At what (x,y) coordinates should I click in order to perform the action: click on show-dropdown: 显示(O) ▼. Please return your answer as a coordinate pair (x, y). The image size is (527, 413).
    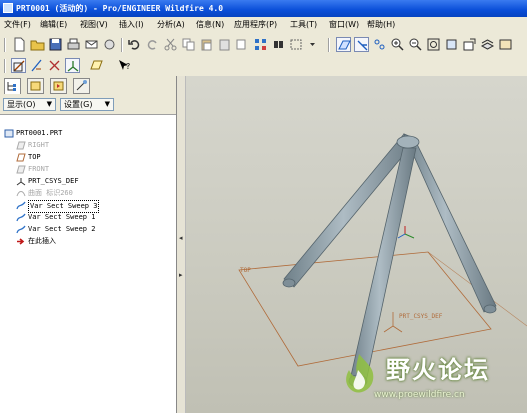
    Looking at the image, I should click on (29, 104).